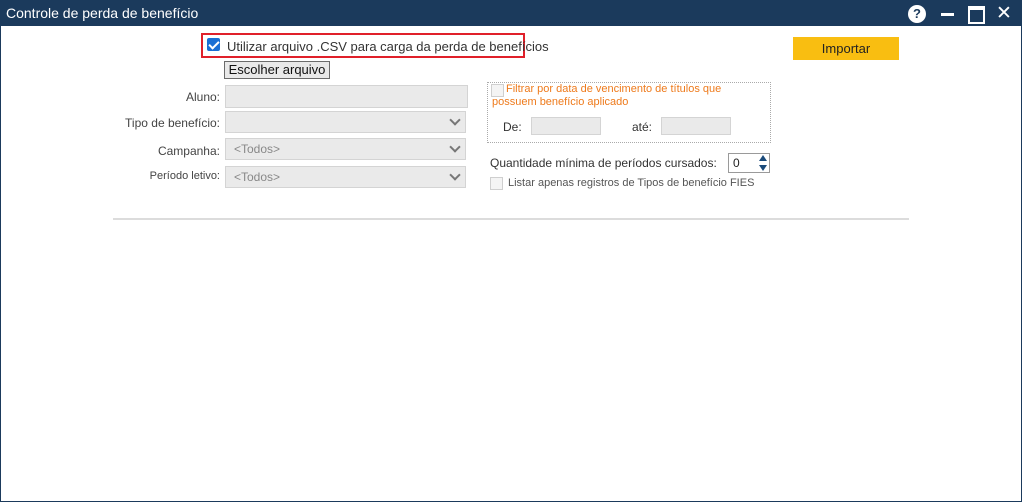 This screenshot has height=502, width=1022. I want to click on aluno-input, so click(346, 96).